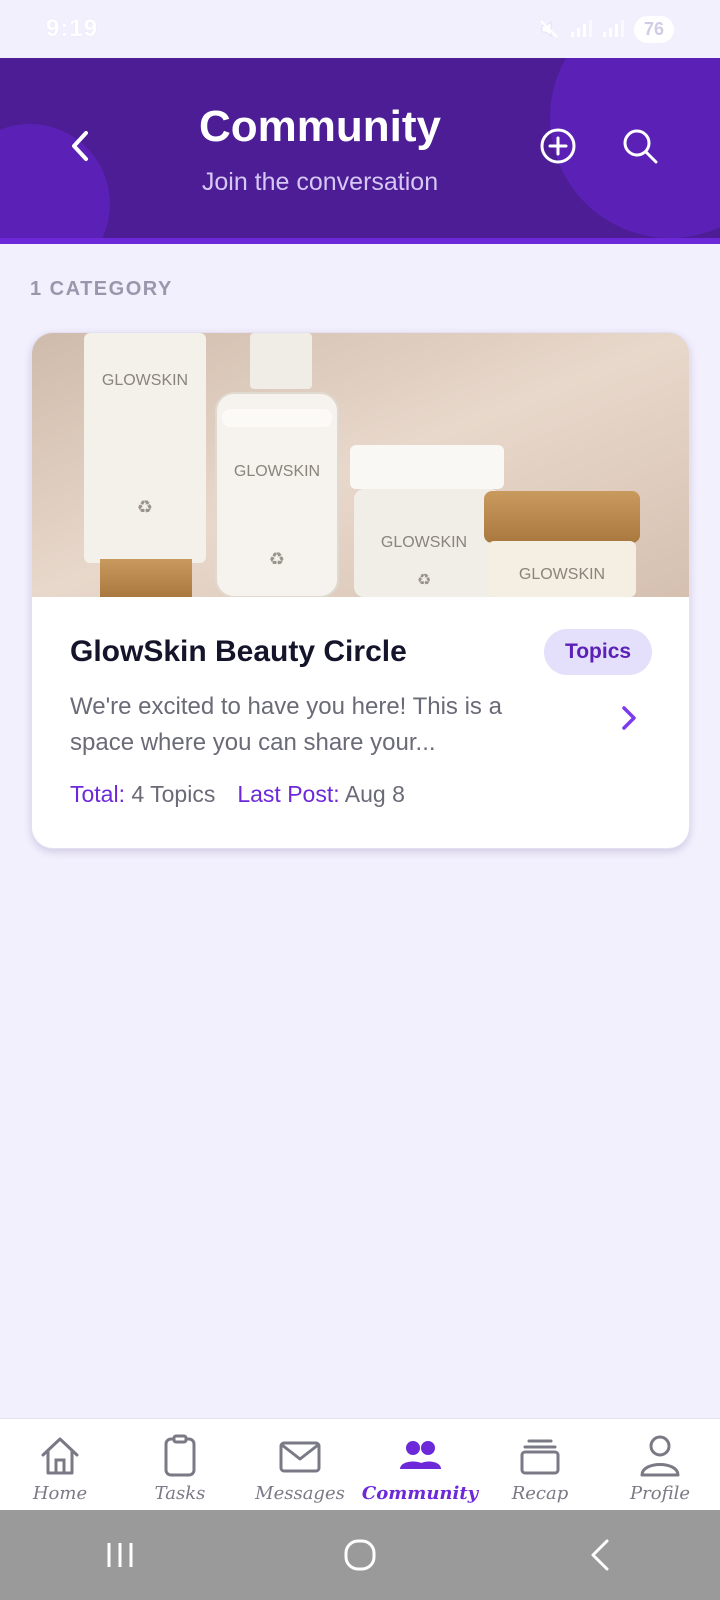 The image size is (720, 1600). What do you see at coordinates (300, 1493) in the screenshot?
I see `nav-label: Messages` at bounding box center [300, 1493].